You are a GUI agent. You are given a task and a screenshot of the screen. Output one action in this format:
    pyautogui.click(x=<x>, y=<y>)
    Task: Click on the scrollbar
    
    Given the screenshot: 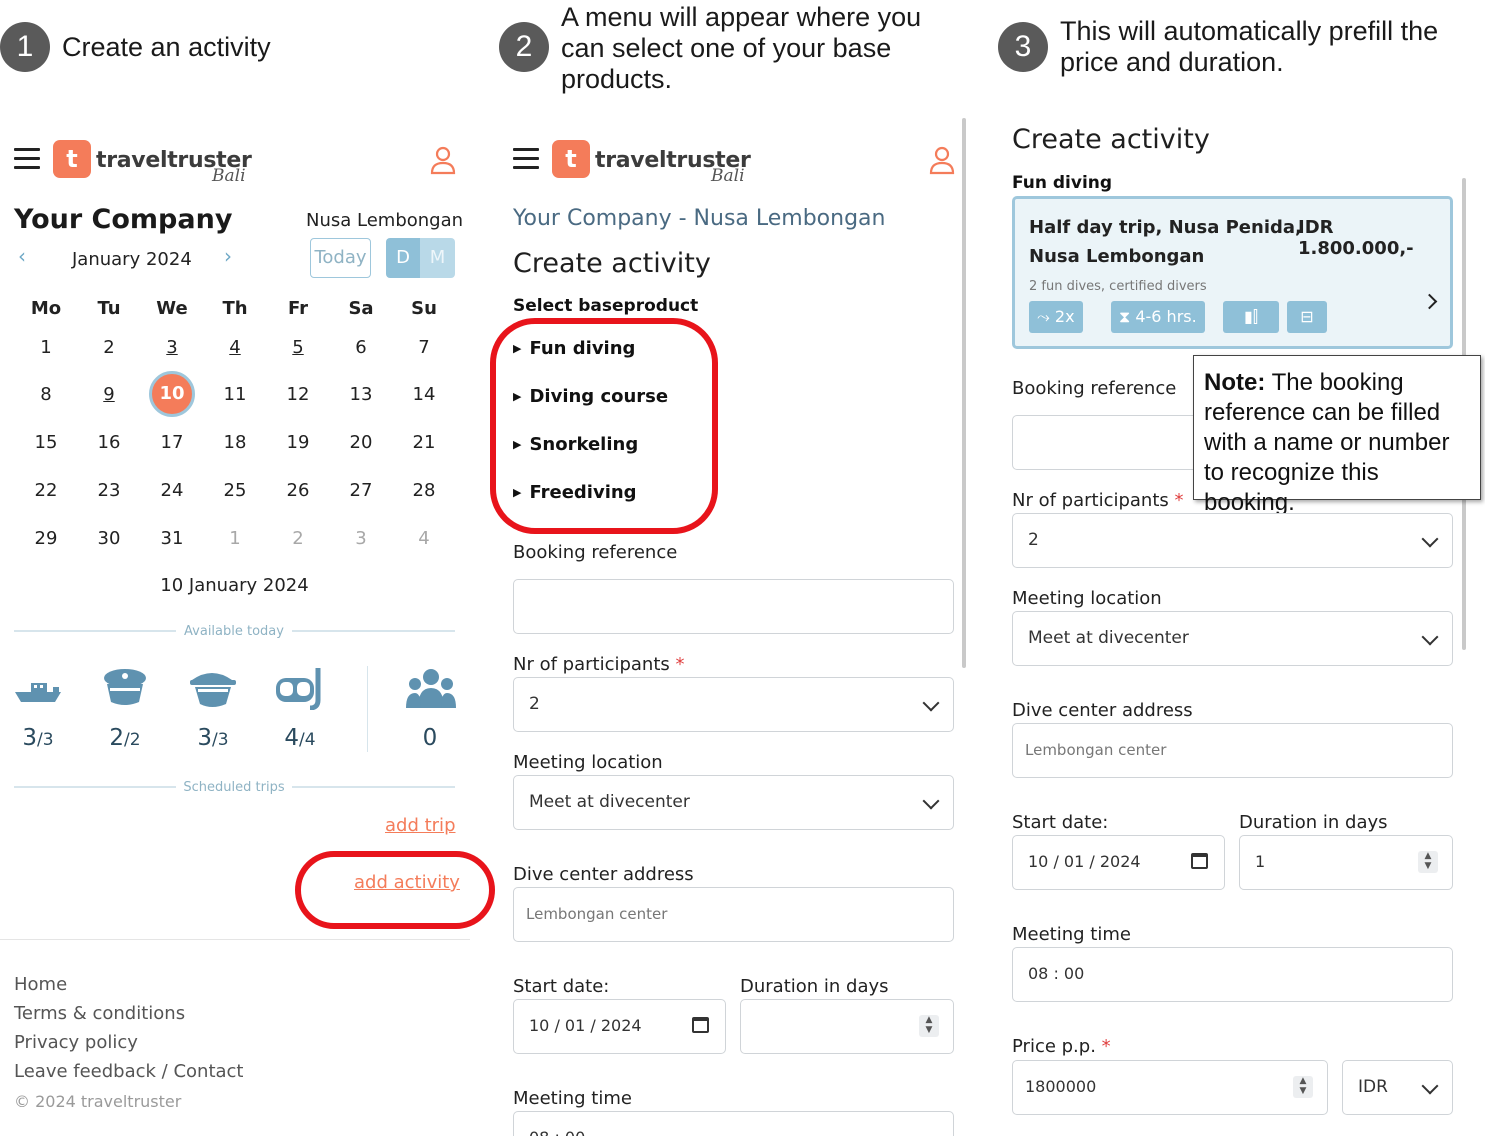 What is the action you would take?
    pyautogui.click(x=964, y=393)
    